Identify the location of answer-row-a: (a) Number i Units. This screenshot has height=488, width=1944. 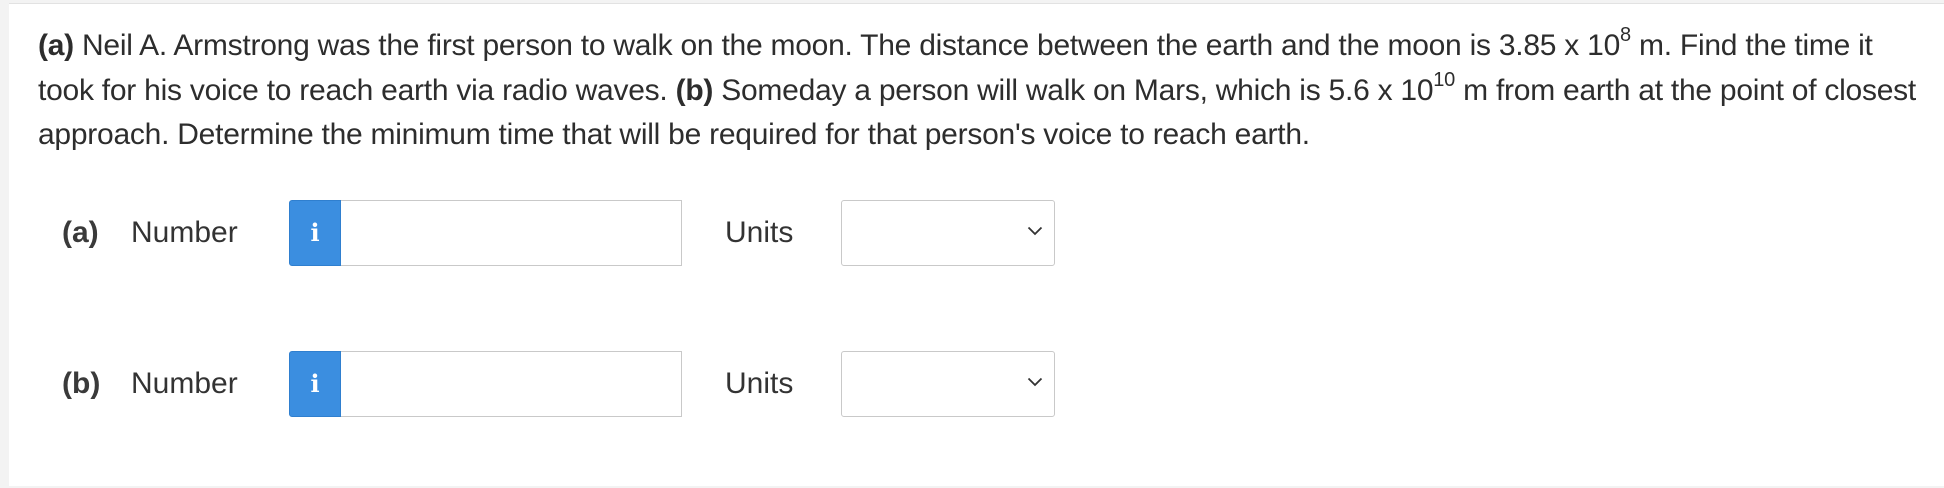
(559, 233).